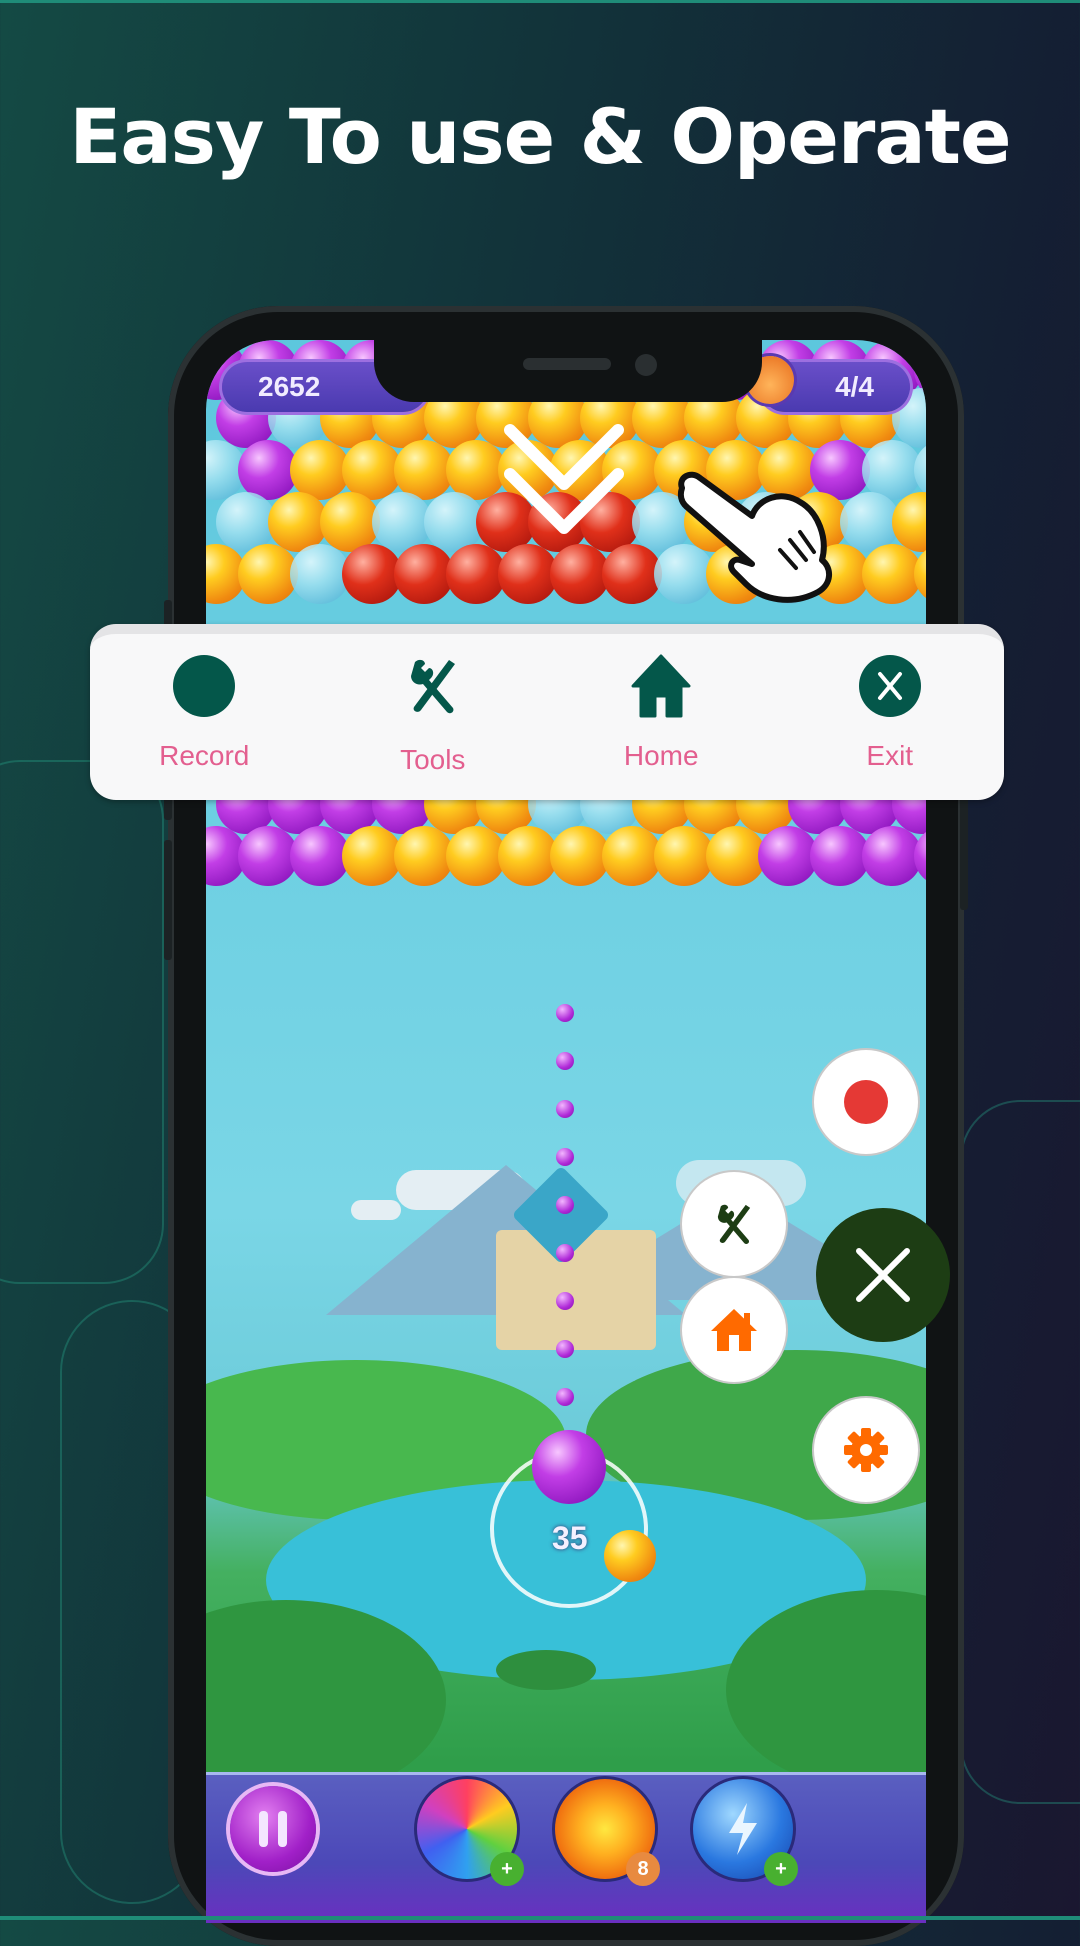 Image resolution: width=1080 pixels, height=1946 pixels. What do you see at coordinates (564, 479) in the screenshot?
I see `double-chevron-down-icon` at bounding box center [564, 479].